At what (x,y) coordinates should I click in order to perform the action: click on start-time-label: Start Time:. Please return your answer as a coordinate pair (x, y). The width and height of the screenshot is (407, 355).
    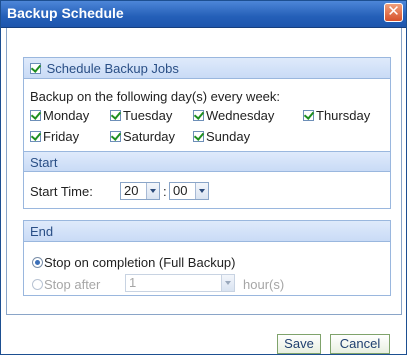
    Looking at the image, I should click on (61, 191).